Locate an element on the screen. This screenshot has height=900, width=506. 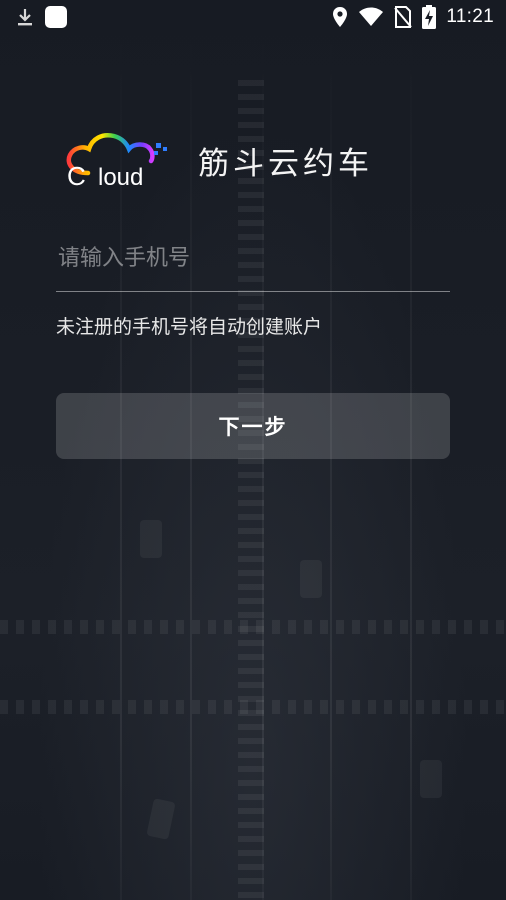
phone-field is located at coordinates (253, 259).